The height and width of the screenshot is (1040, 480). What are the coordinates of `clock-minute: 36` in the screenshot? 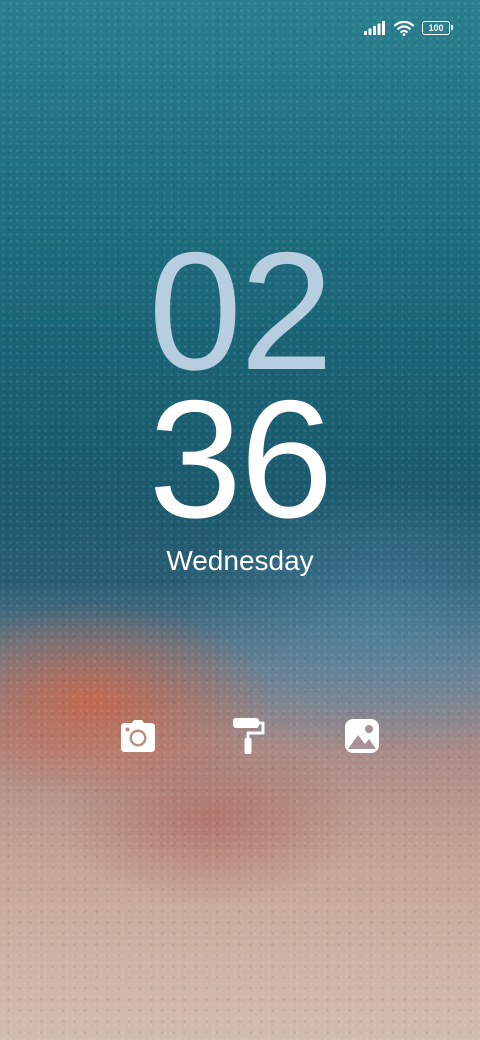 It's located at (241, 459).